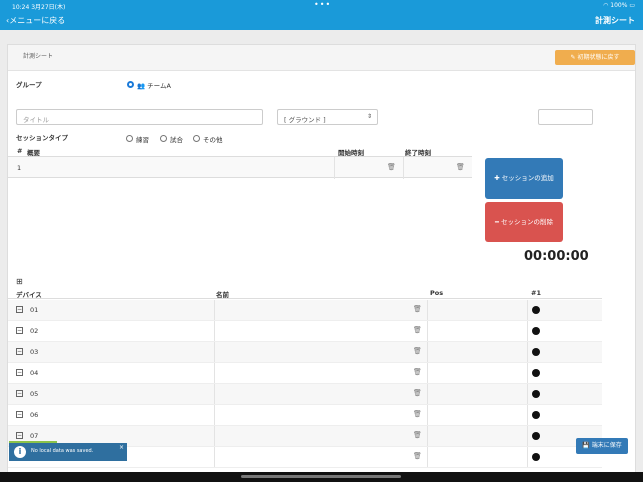  What do you see at coordinates (536, 293) in the screenshot?
I see `device-col-1: #1` at bounding box center [536, 293].